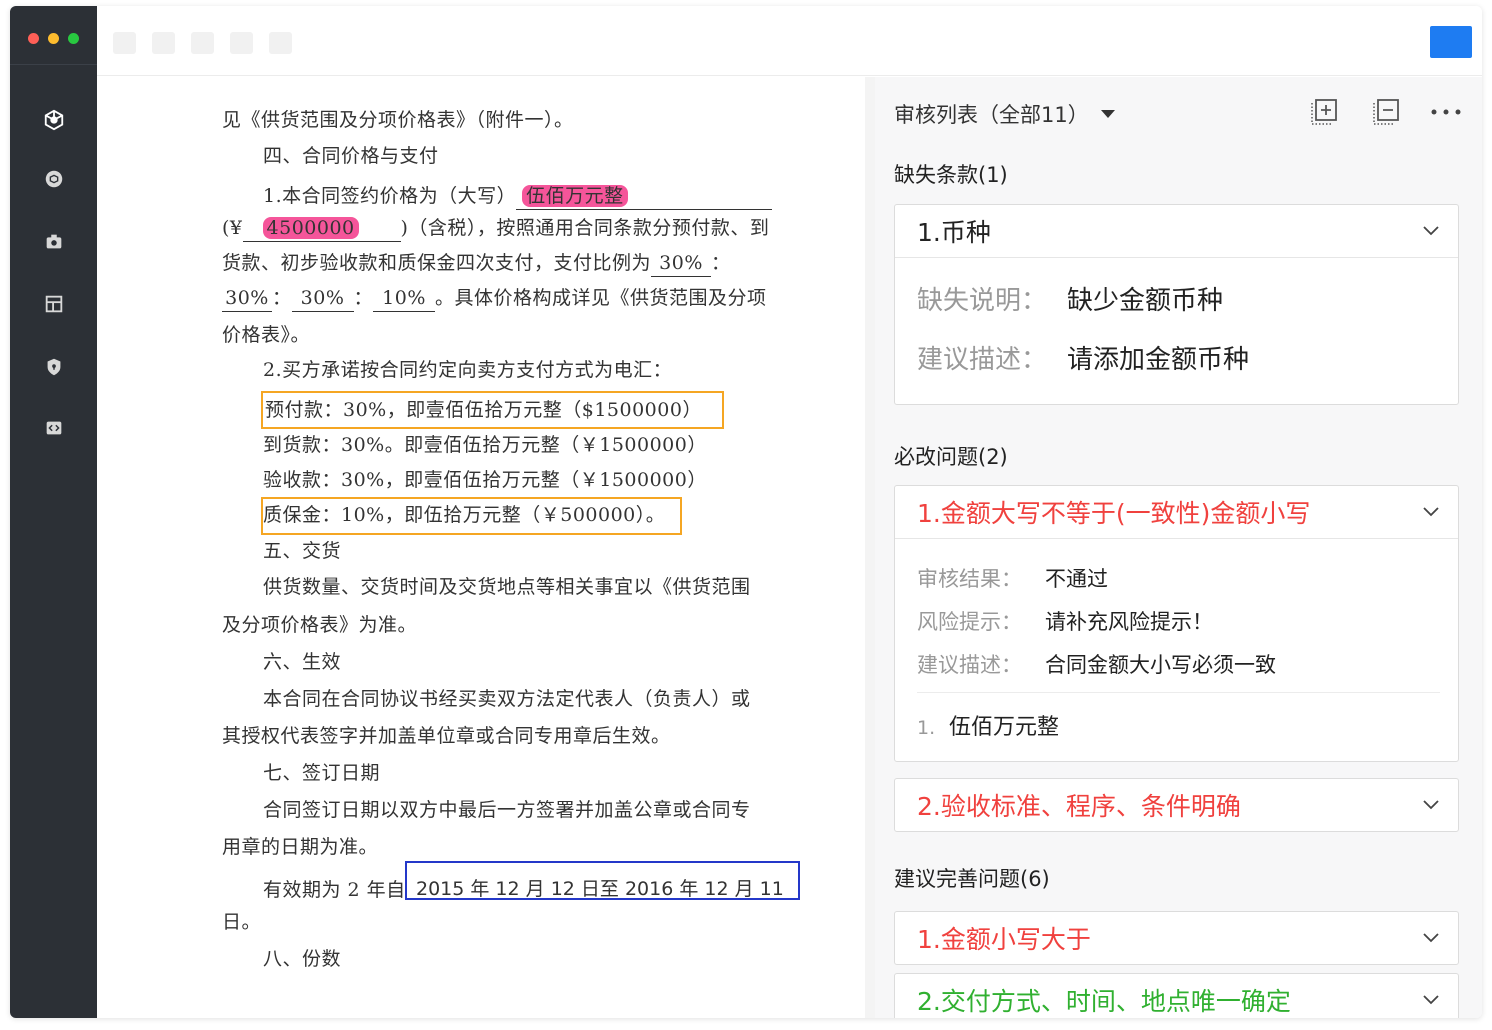  I want to click on doc-heading: 八、份数, so click(302, 959).